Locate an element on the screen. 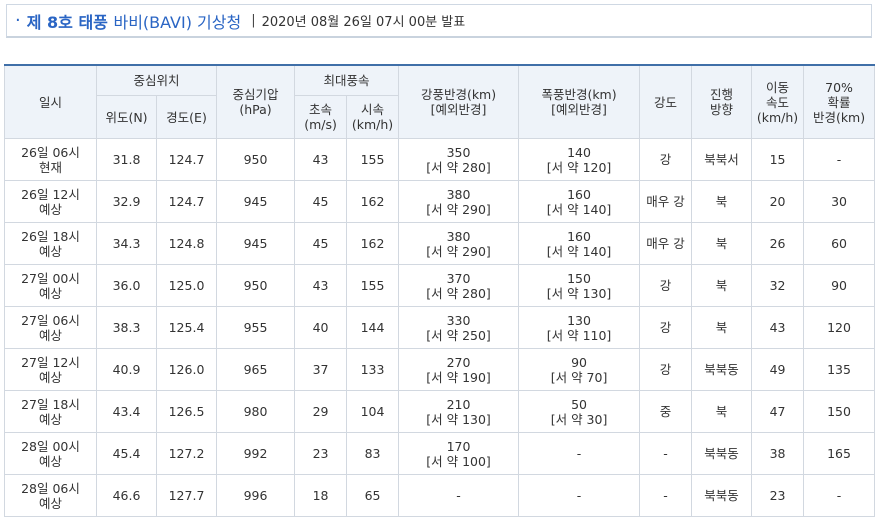 The image size is (876, 520). col-pressure: 중심기압 (hPa) is located at coordinates (256, 101).